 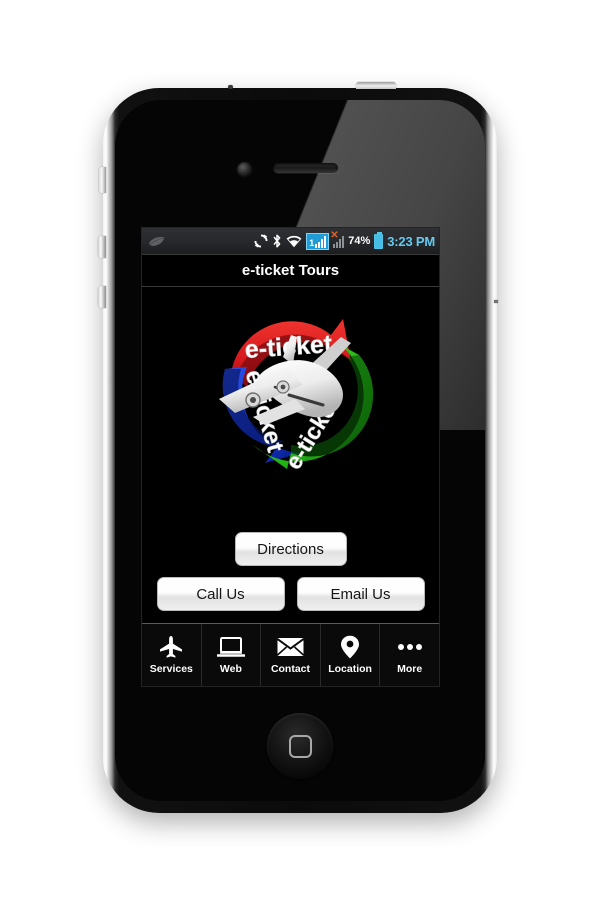 I want to click on android-status-bar: 1 ✕ 74% 3:23 PM, so click(x=290, y=241).